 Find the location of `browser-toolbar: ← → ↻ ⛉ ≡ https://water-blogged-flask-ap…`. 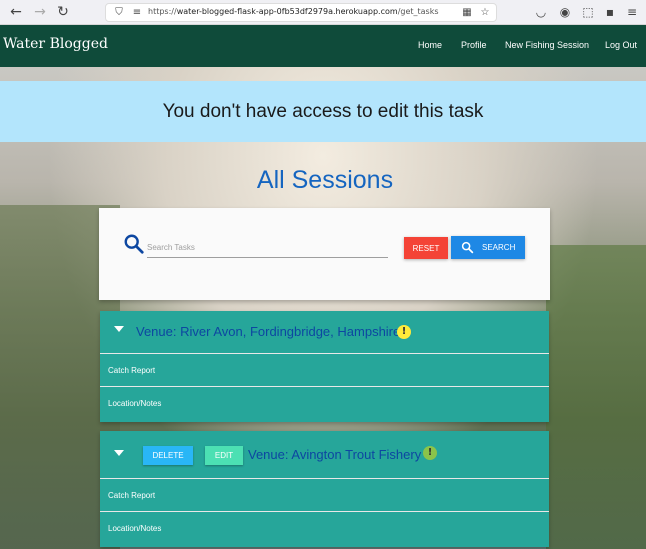

browser-toolbar: ← → ↻ ⛉ ≡ https://water-blogged-flask-ap… is located at coordinates (323, 12).